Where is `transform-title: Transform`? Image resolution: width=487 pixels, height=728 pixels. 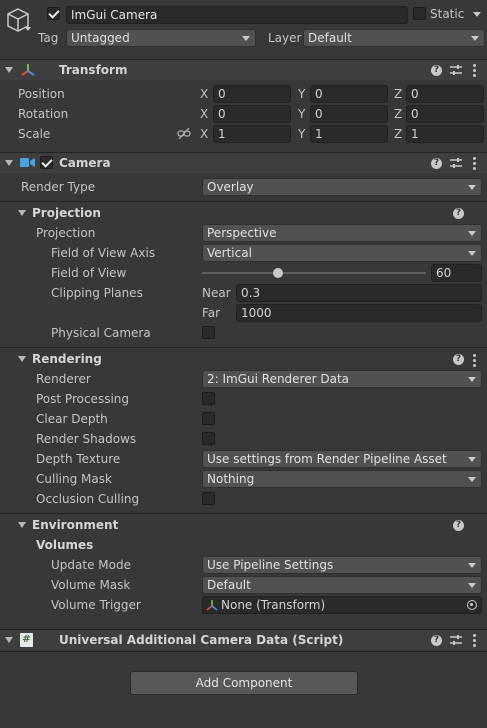
transform-title: Transform is located at coordinates (93, 70).